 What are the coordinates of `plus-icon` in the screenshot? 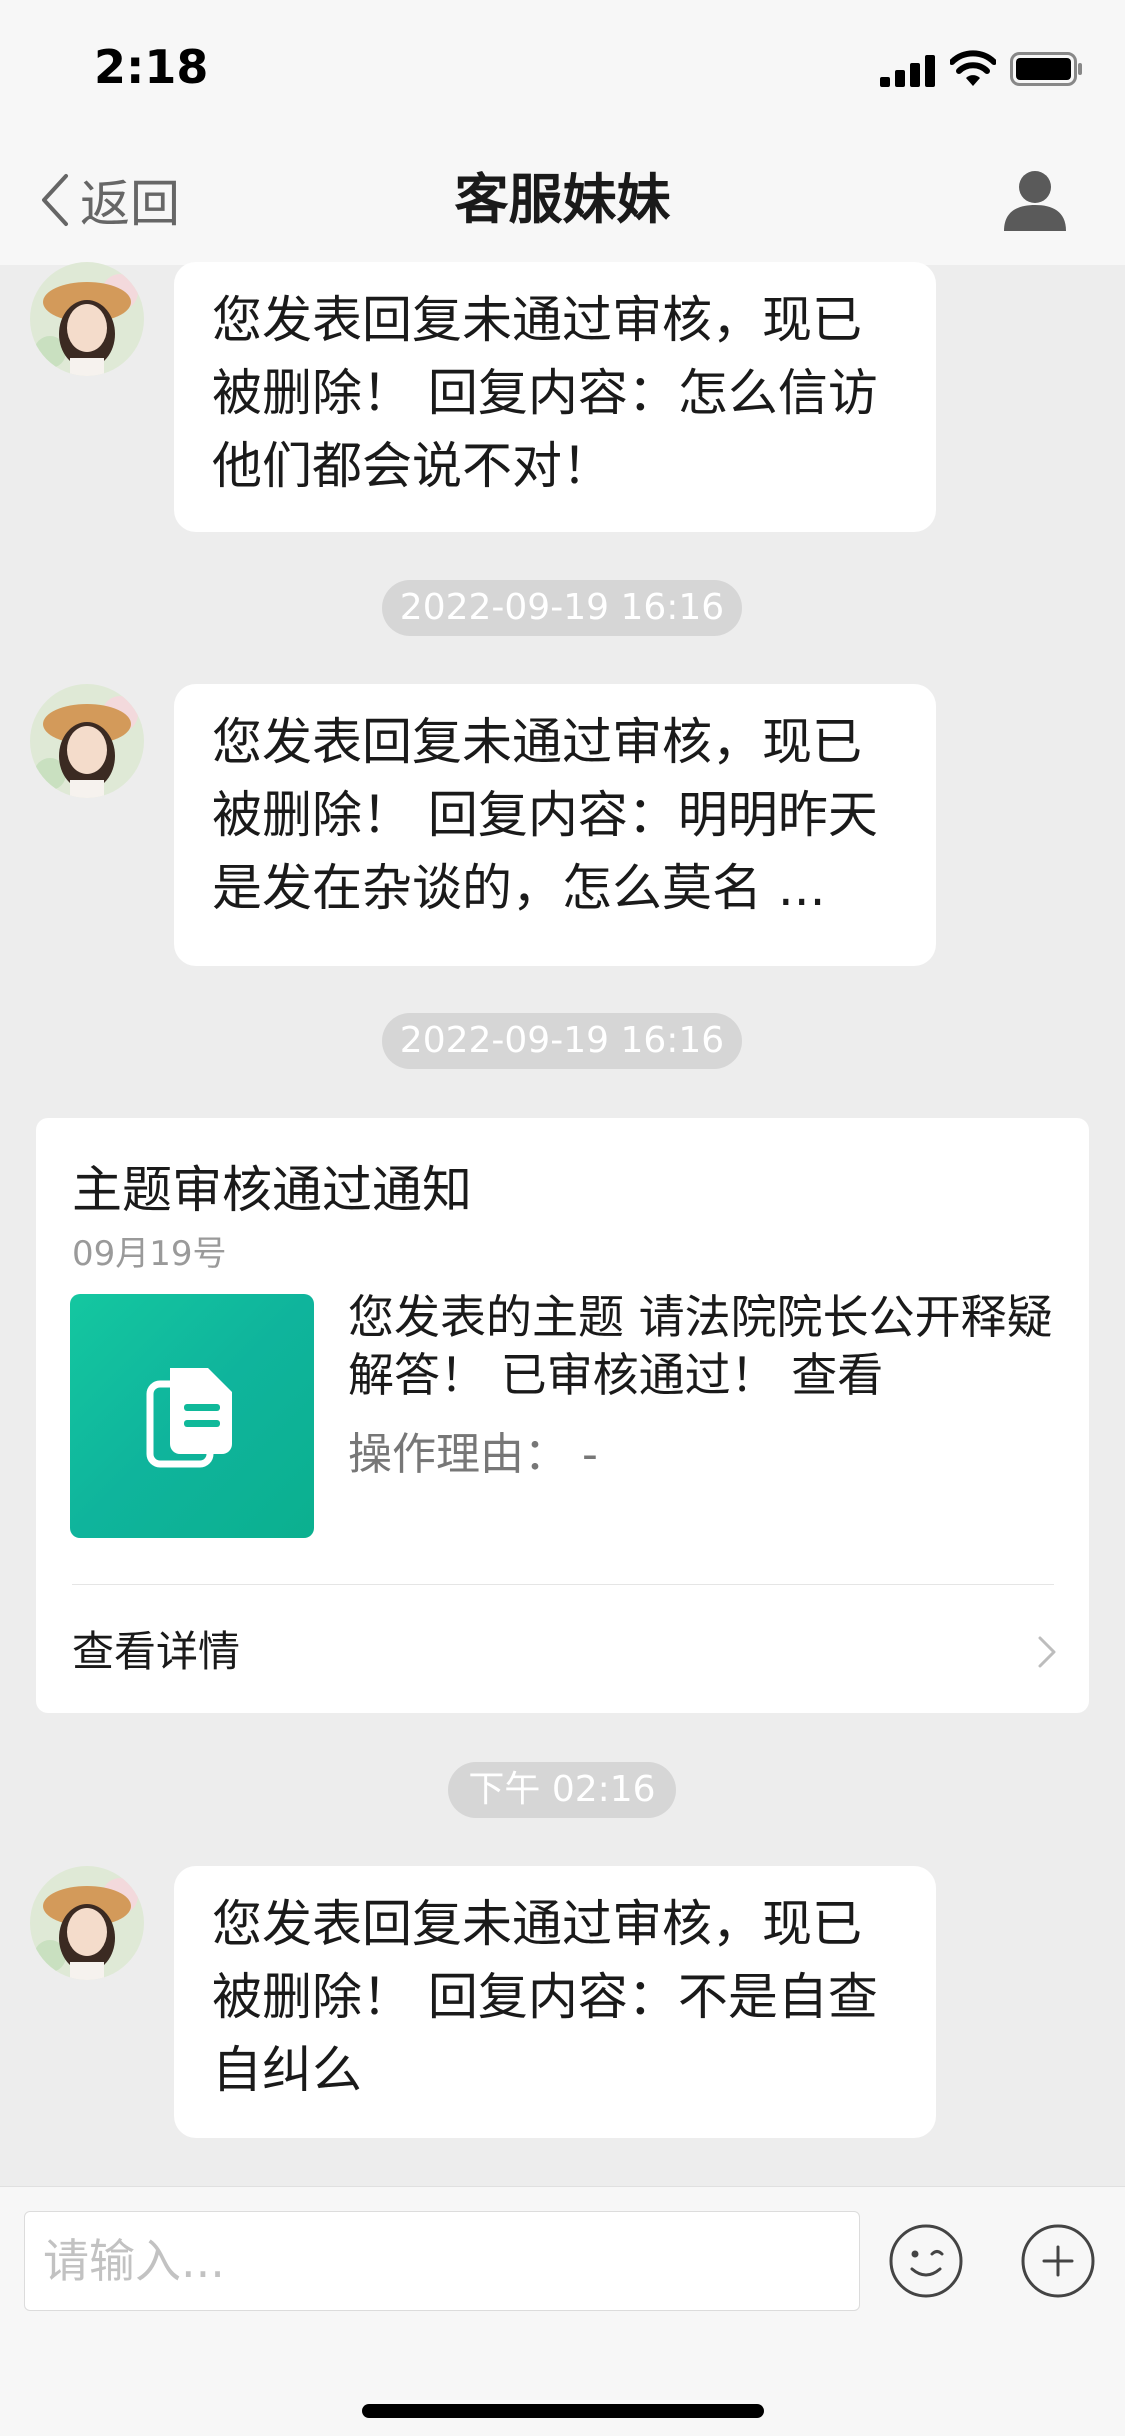 It's located at (1058, 2261).